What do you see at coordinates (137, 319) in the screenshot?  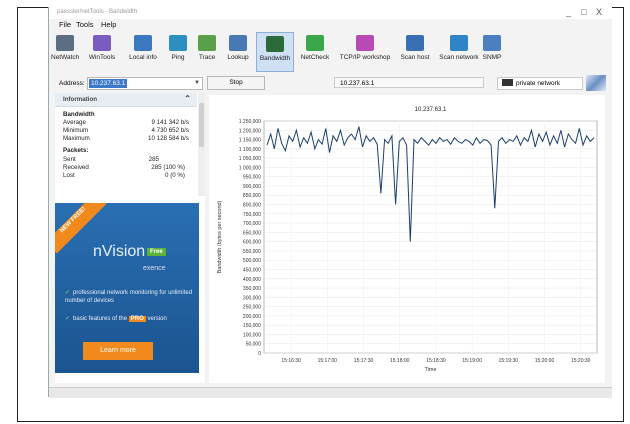 I see `pro-badge: PRO` at bounding box center [137, 319].